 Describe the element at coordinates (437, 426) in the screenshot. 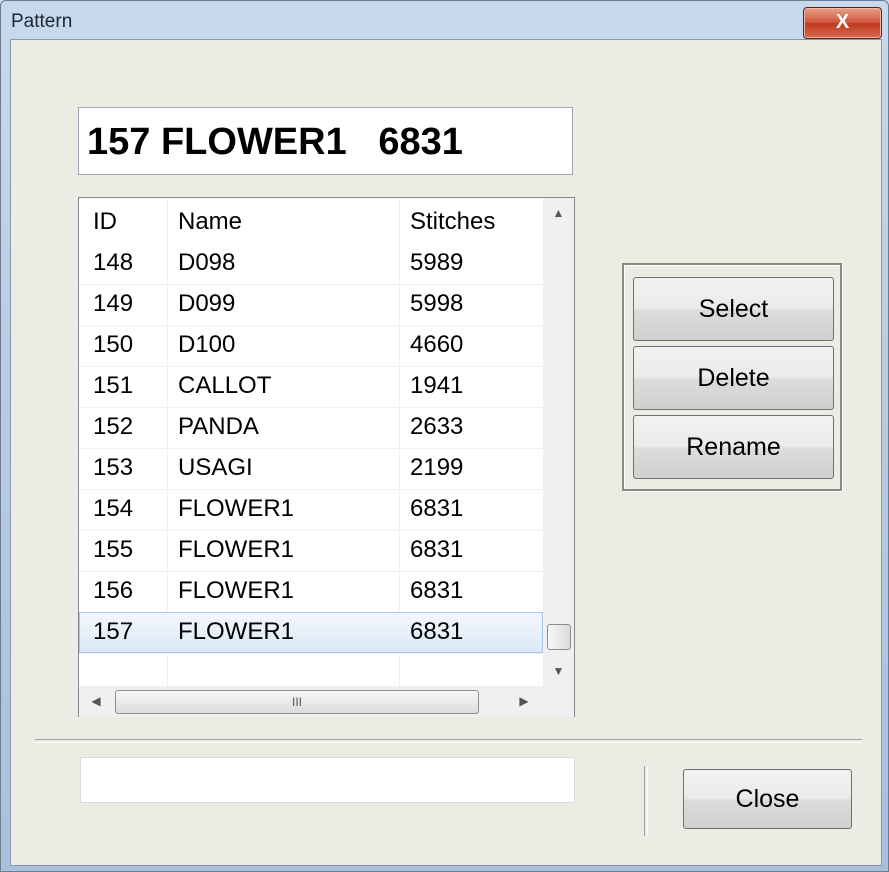

I see `row-stitches: 2633` at that location.